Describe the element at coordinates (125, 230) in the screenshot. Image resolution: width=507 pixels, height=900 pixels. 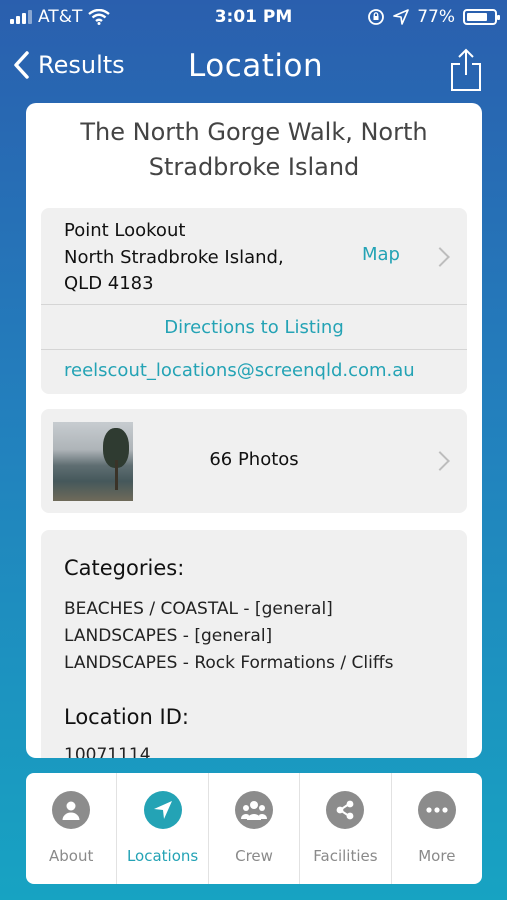
I see `address-line: Point Lookout` at that location.